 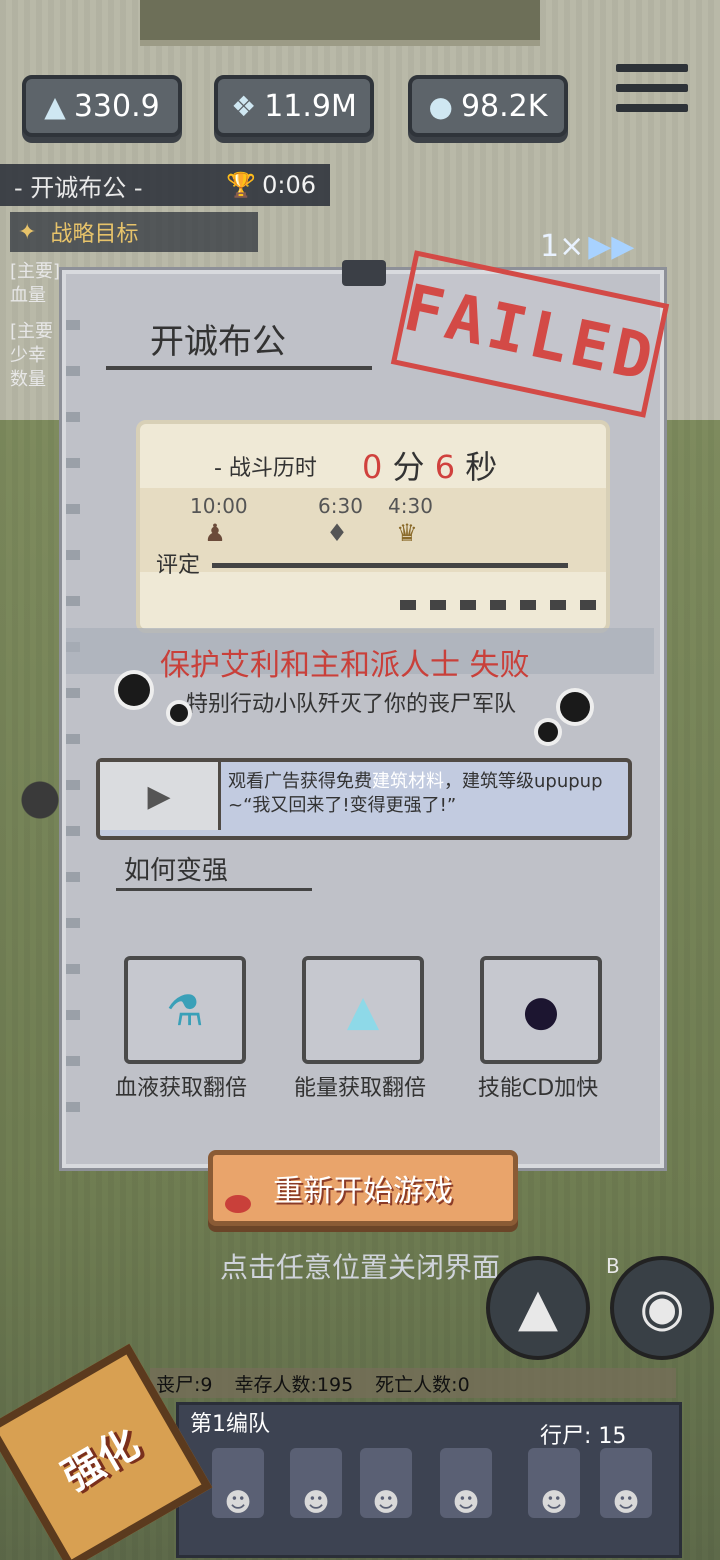 What do you see at coordinates (408, 781) in the screenshot?
I see `ad-text-highlight: 建筑材料` at bounding box center [408, 781].